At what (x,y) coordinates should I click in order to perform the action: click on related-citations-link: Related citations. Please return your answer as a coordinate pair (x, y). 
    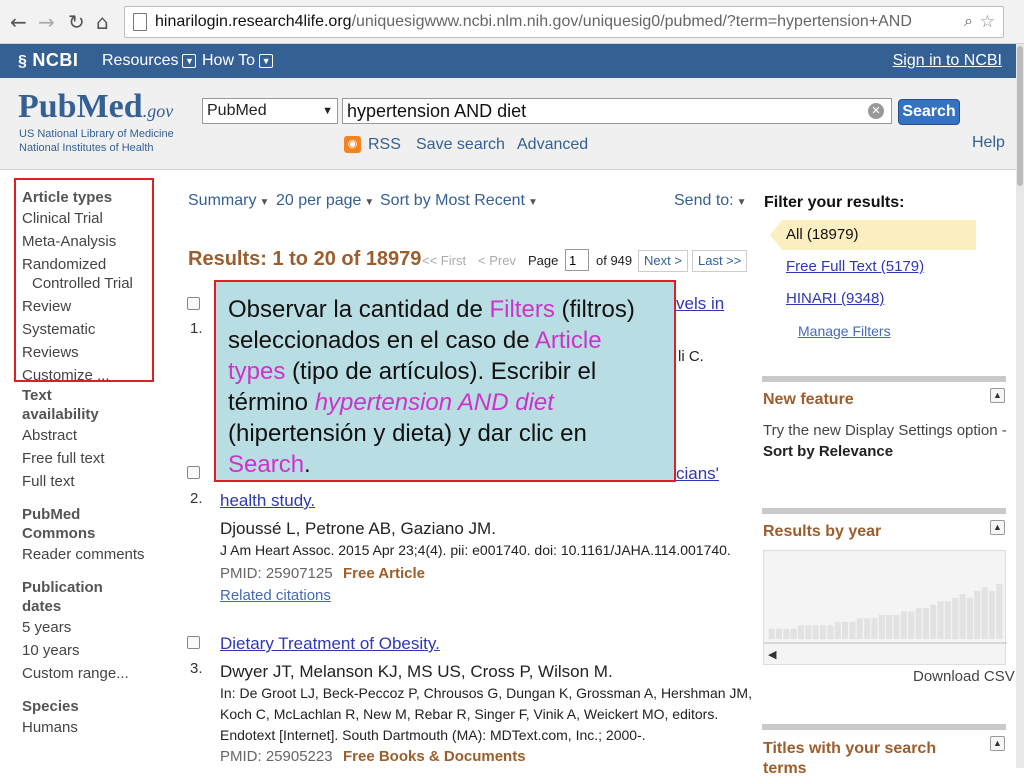
    Looking at the image, I should click on (275, 595).